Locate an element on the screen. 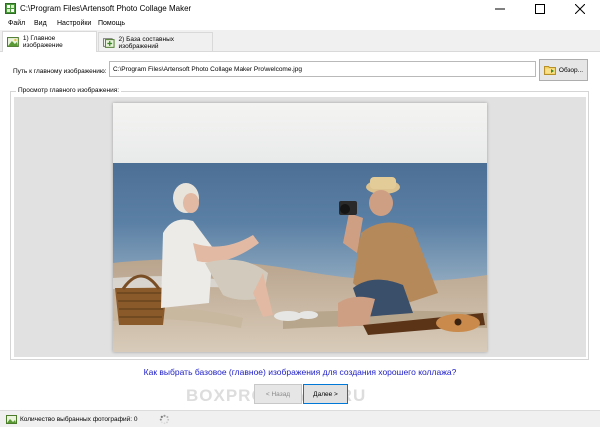 Image resolution: width=600 pixels, height=427 pixels. status-bar: Количество выбранных фотографий: 0 is located at coordinates (300, 418).